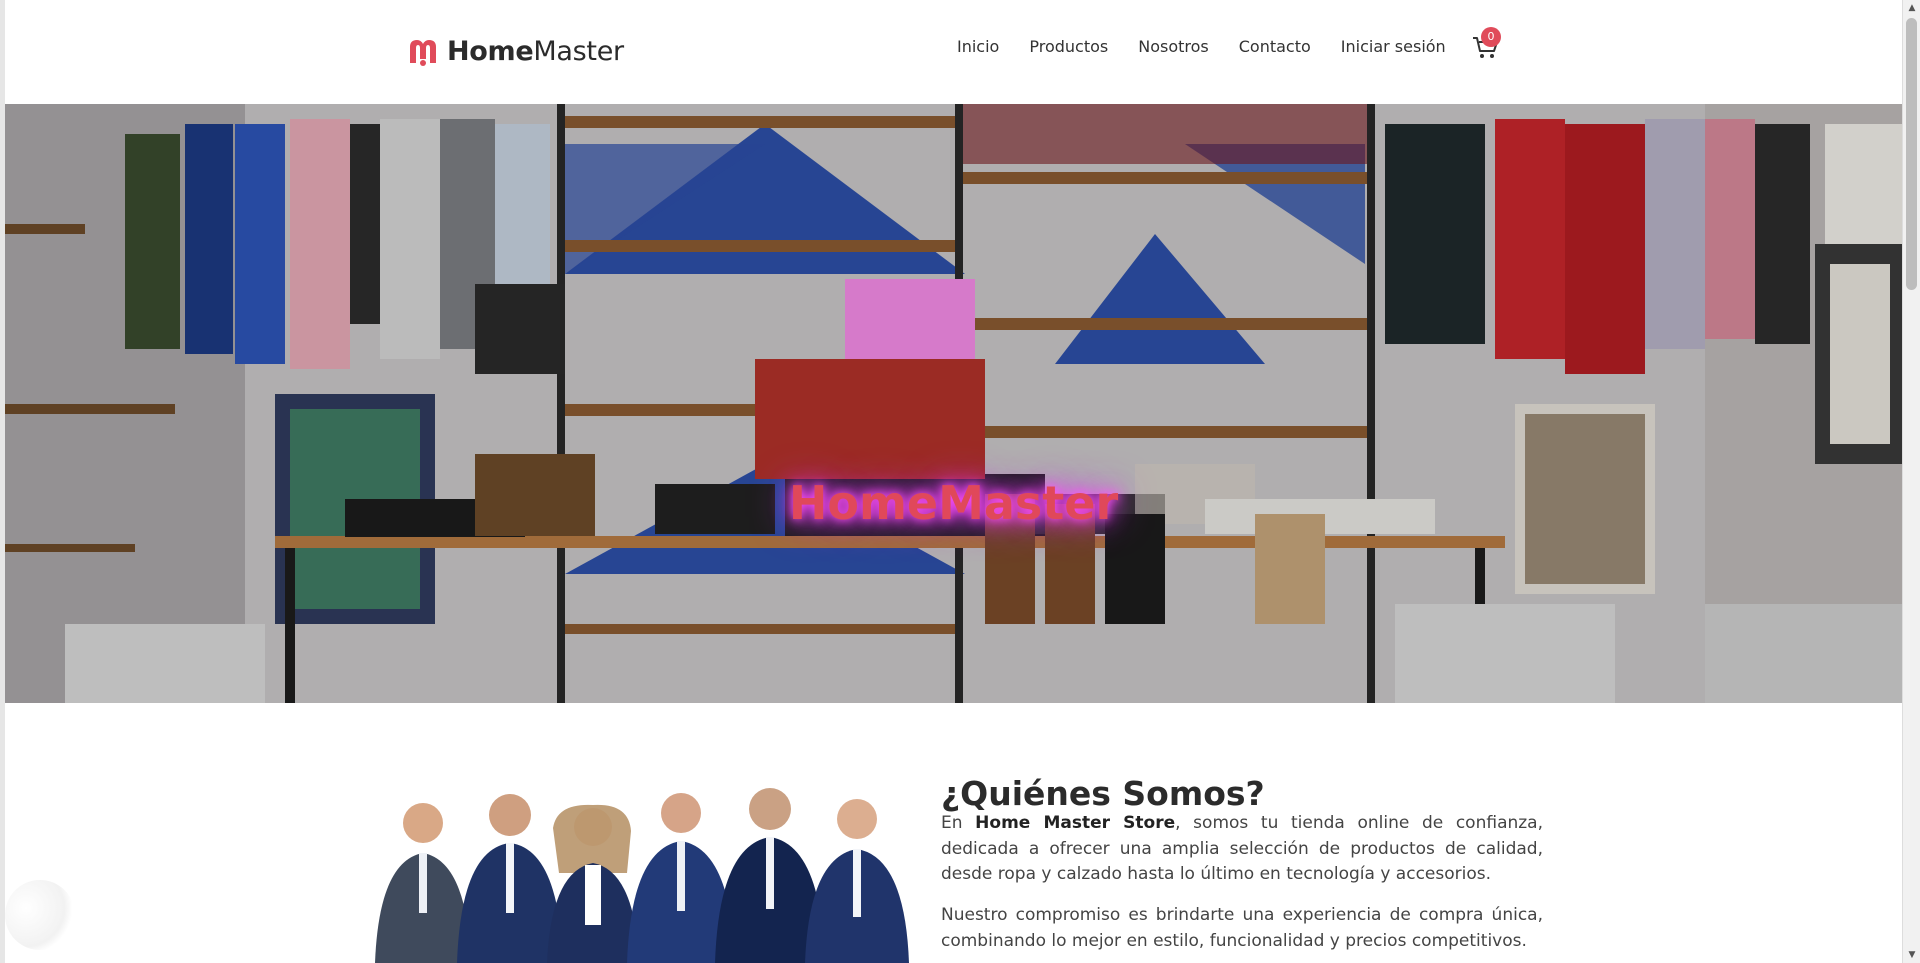 The image size is (1920, 963). I want to click on nav-item-nosotros: Nosotros, so click(1173, 46).